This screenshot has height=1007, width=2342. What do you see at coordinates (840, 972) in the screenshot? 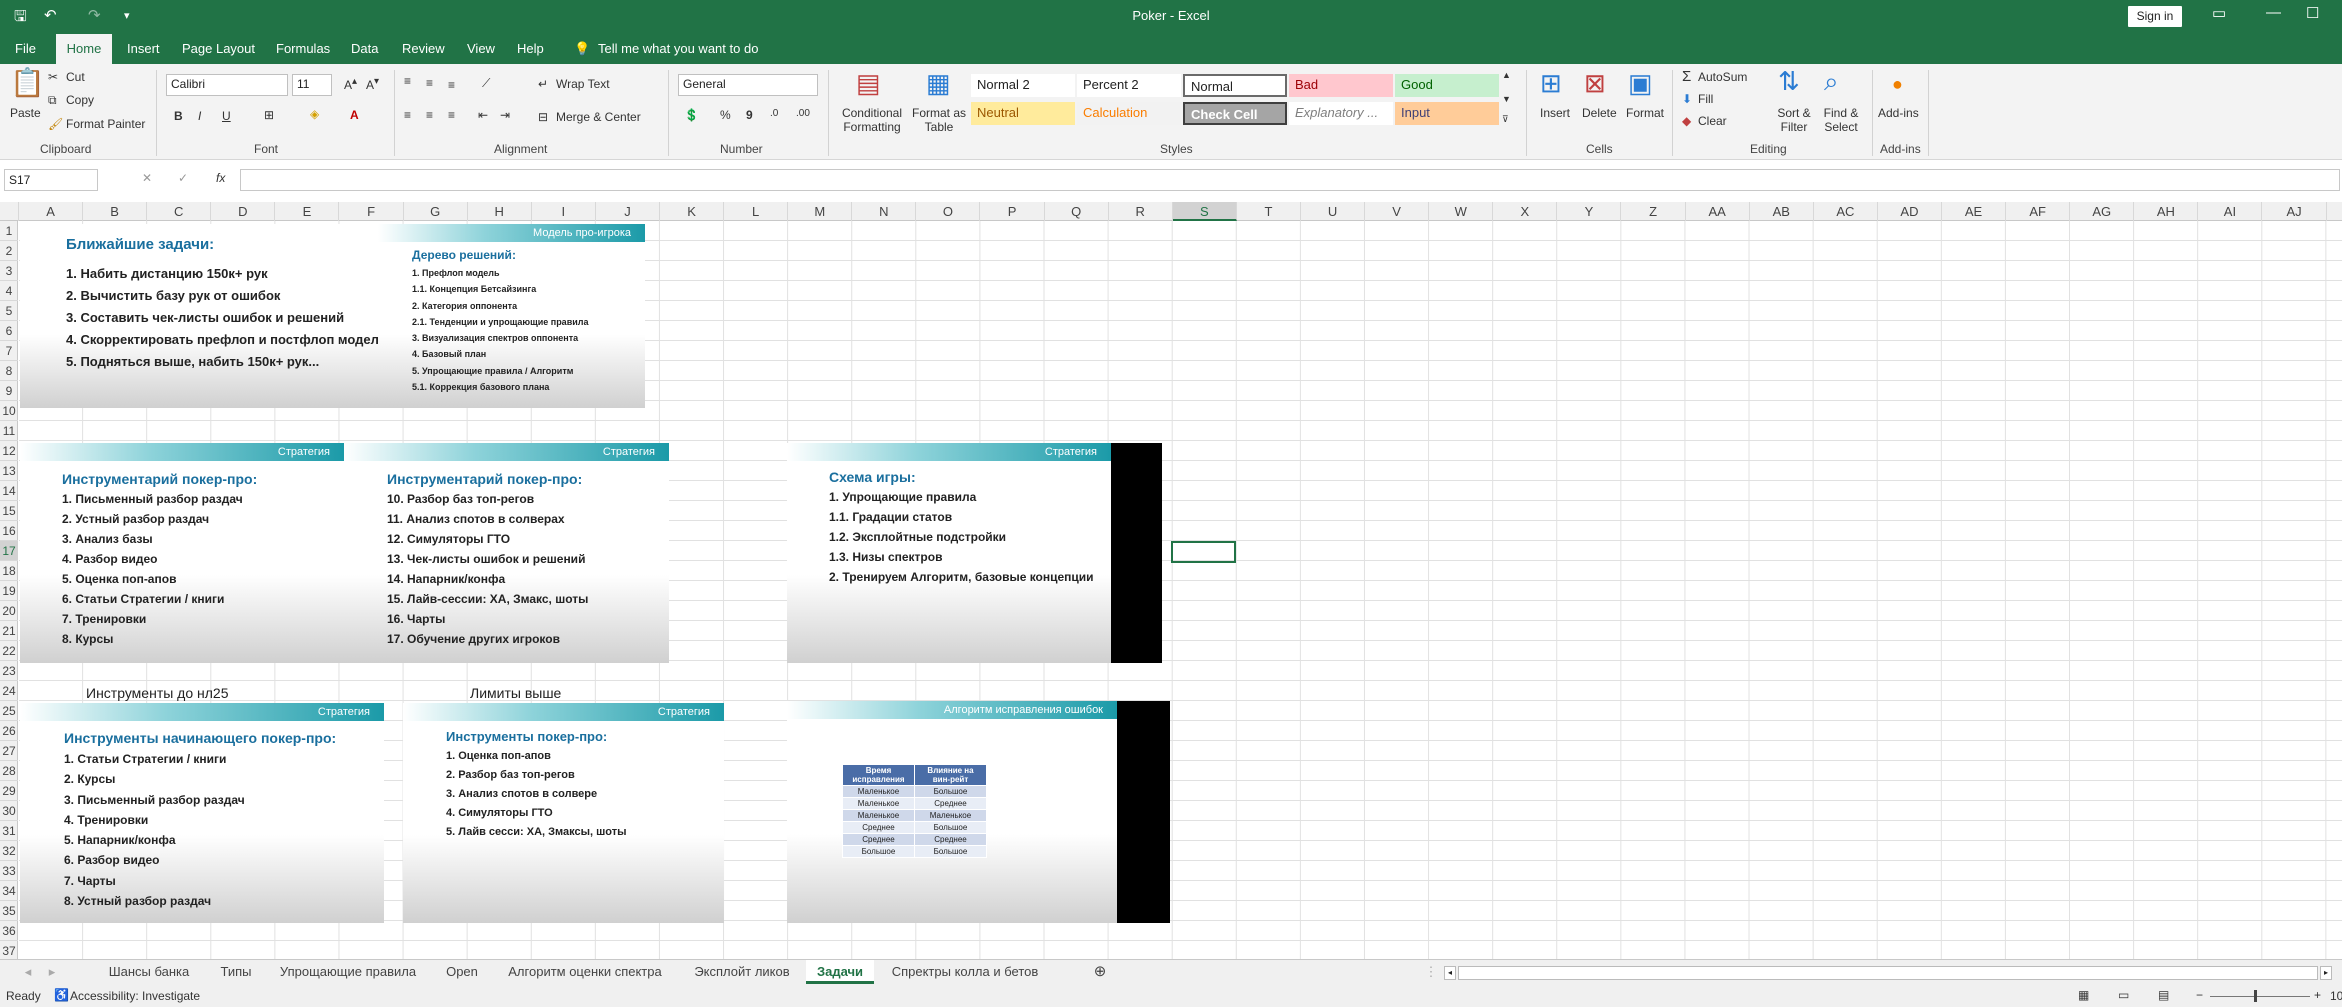
I see `sheet-tab-active: Задачи` at bounding box center [840, 972].